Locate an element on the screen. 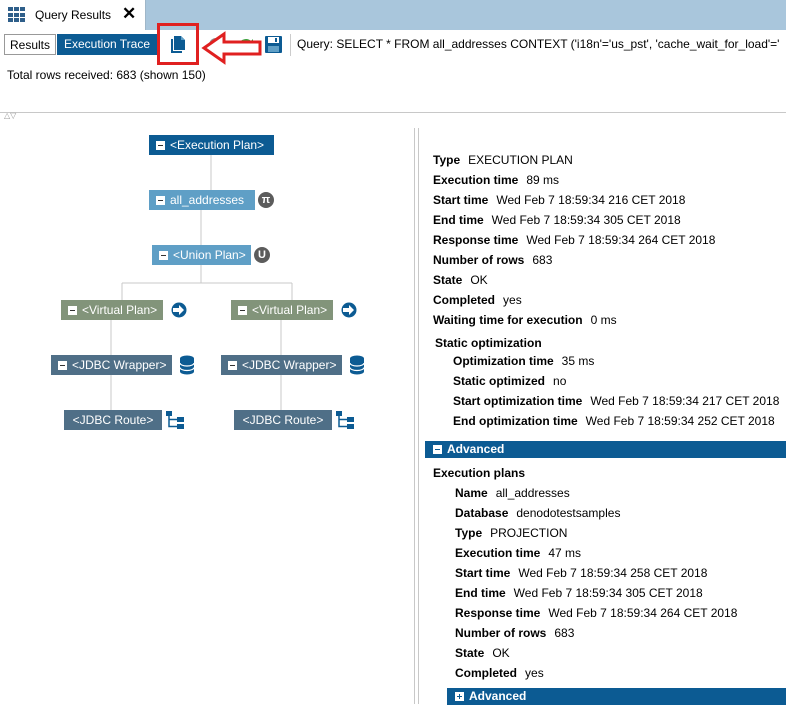 The height and width of the screenshot is (705, 786). grid-icon is located at coordinates (17, 15).